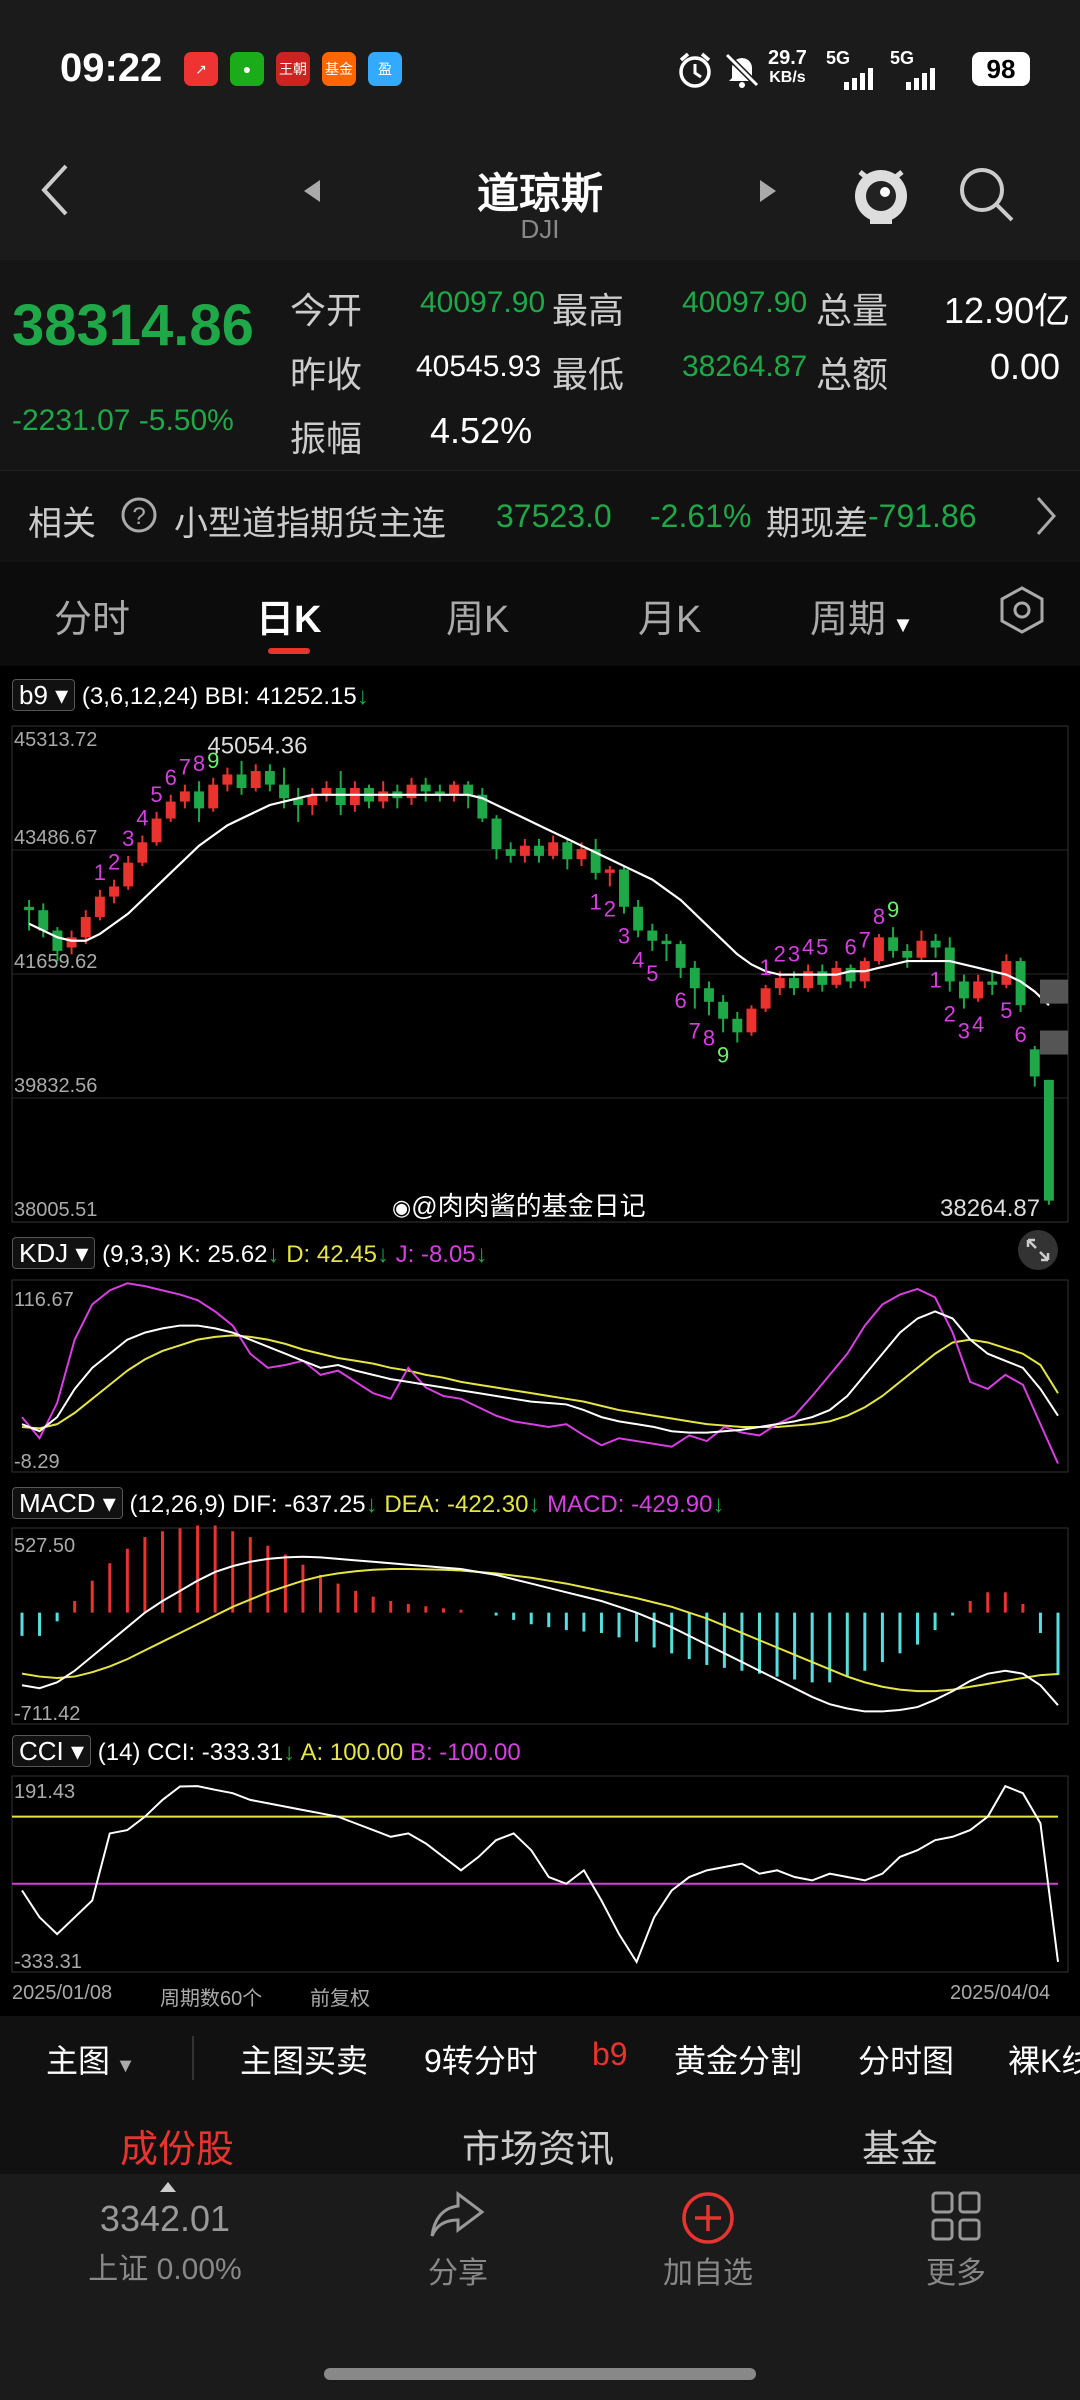  Describe the element at coordinates (139, 696) in the screenshot. I see `b9-params: (3,6,12,24)` at that location.